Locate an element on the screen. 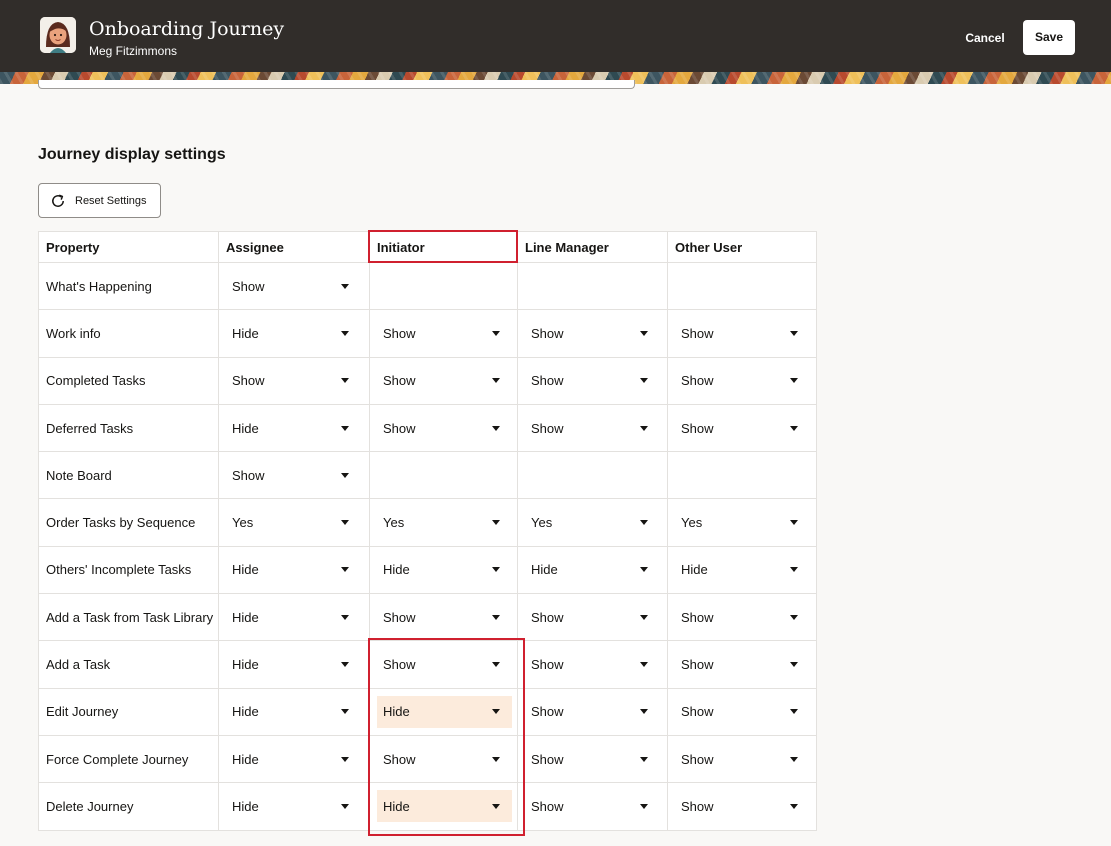 Image resolution: width=1111 pixels, height=846 pixels. other-user-select: Hide is located at coordinates (742, 570).